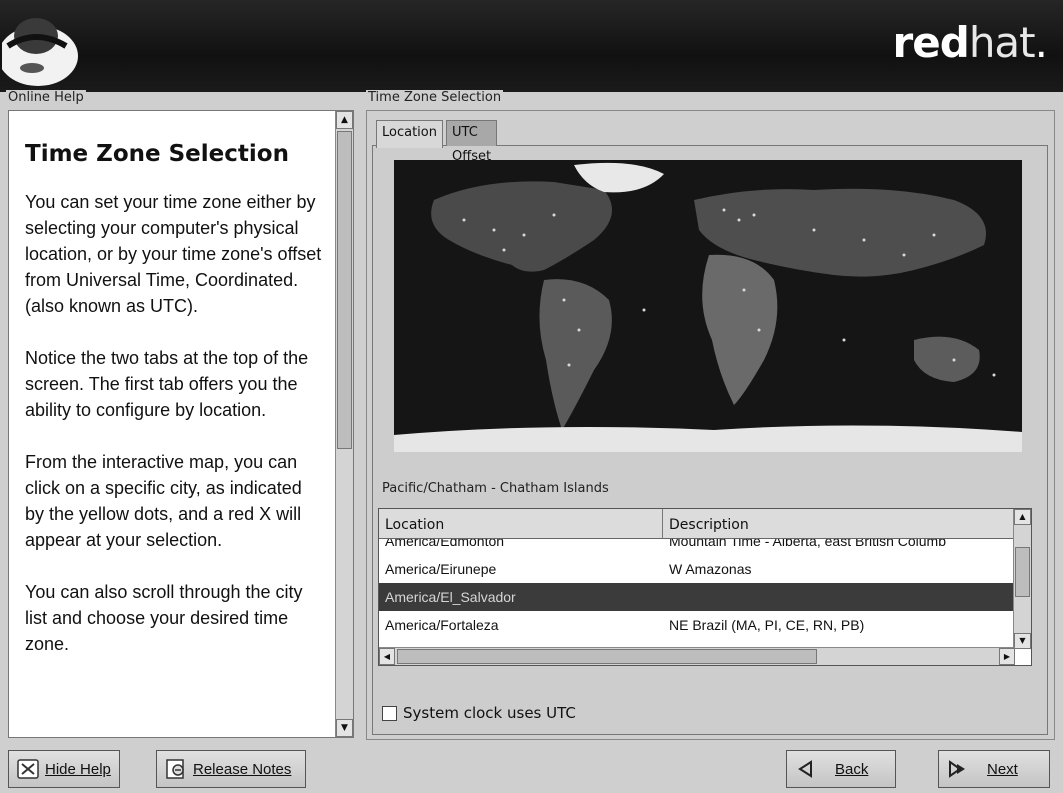 Image resolution: width=1063 pixels, height=793 pixels. I want to click on column-header-description: Description, so click(839, 524).